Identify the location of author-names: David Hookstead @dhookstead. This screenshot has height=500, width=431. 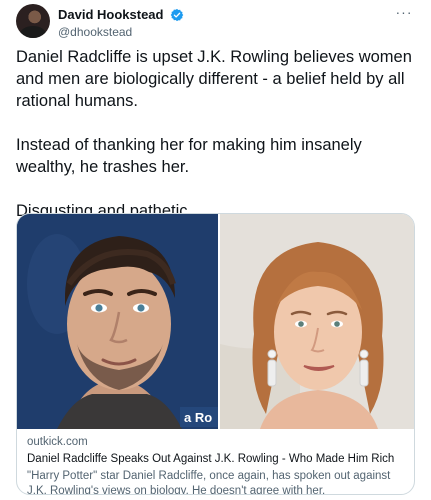
(121, 23).